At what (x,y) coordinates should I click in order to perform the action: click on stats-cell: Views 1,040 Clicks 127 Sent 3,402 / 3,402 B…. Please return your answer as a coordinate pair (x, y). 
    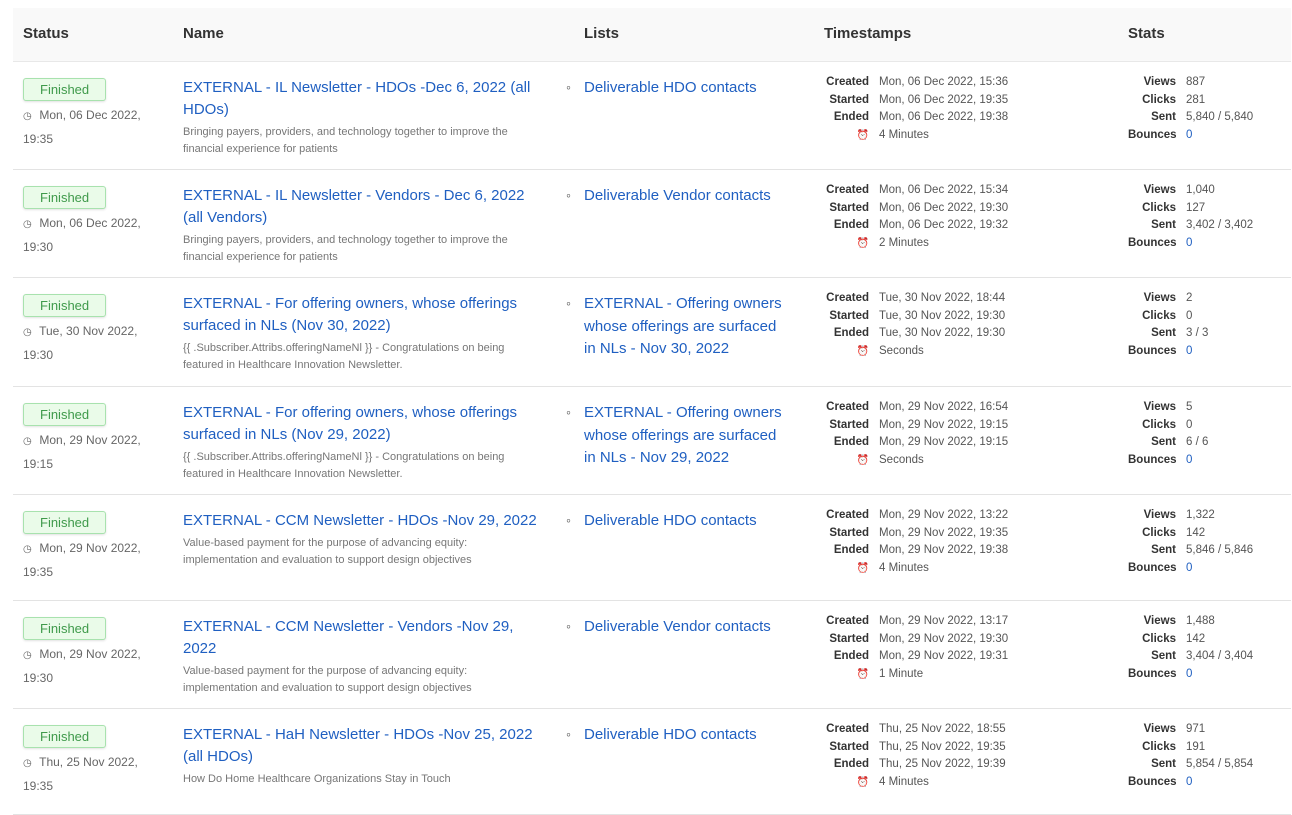
    Looking at the image, I should click on (1208, 217).